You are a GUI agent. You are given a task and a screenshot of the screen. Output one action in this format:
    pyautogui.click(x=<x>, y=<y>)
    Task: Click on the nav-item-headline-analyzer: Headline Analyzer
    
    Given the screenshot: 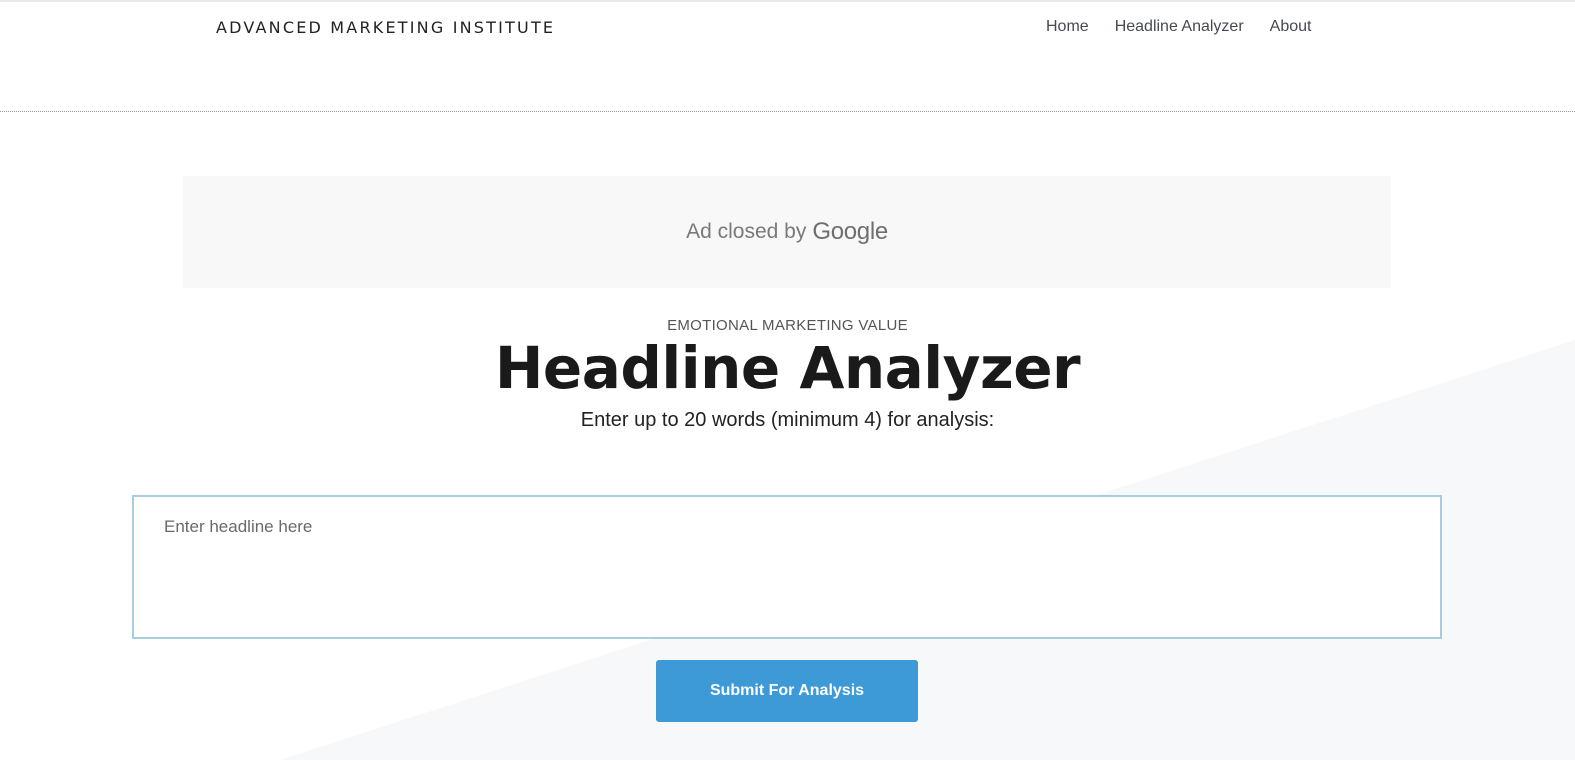 What is the action you would take?
    pyautogui.click(x=1179, y=27)
    